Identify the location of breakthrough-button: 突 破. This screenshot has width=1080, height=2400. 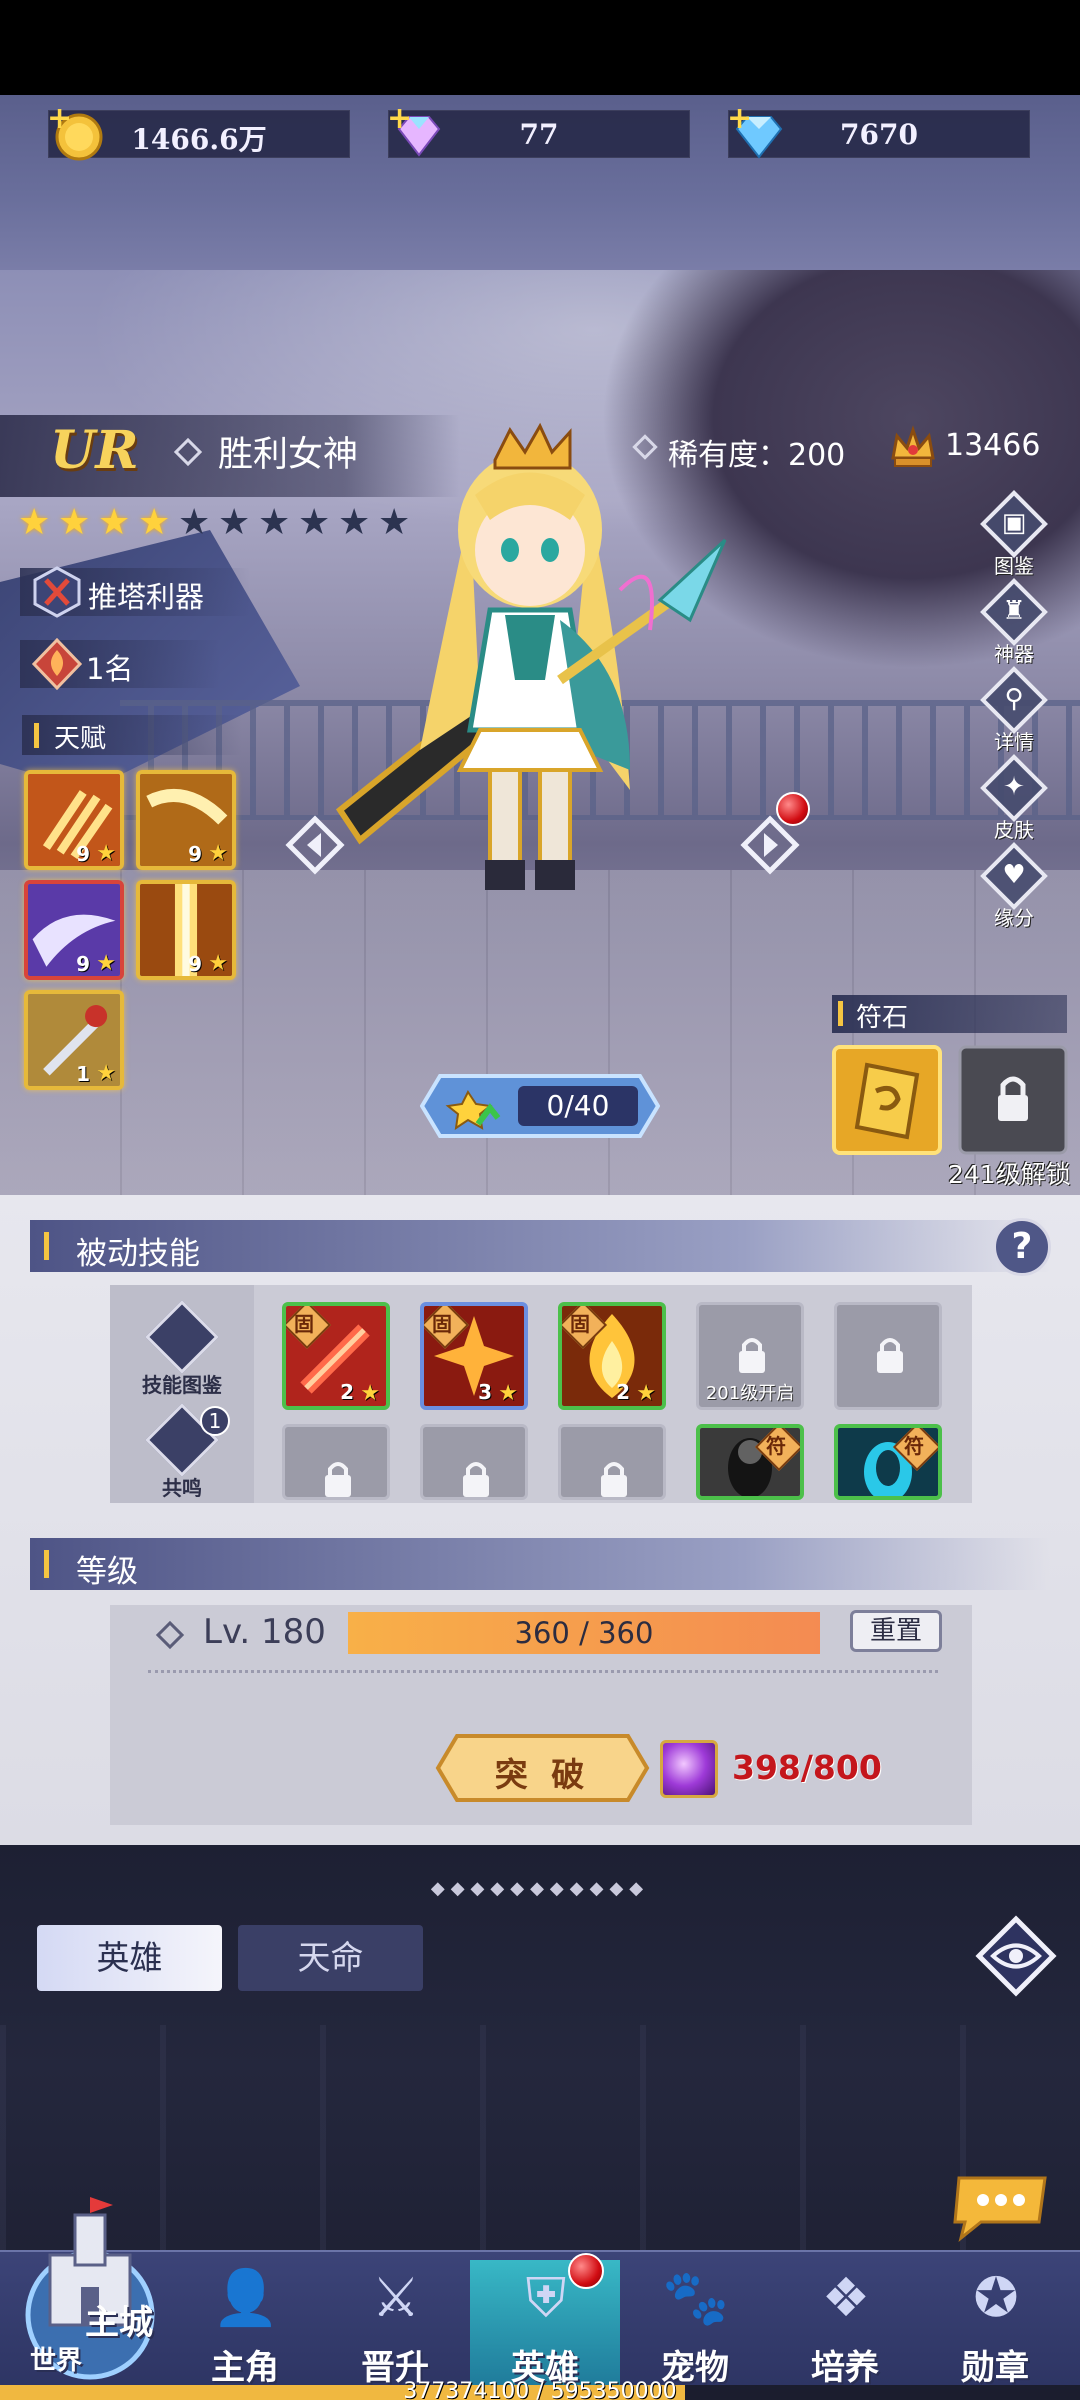
(542, 1768).